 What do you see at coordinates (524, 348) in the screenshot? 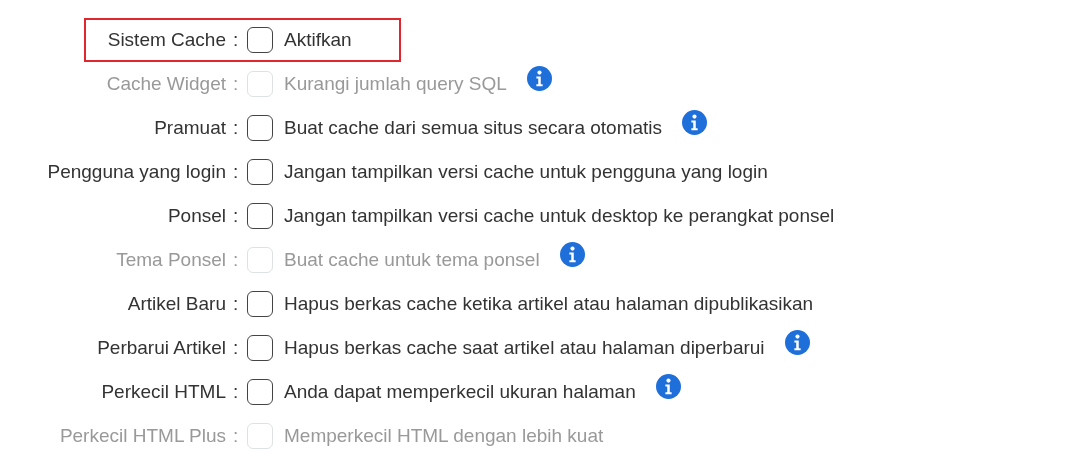
I see `checkbox-label: Hapus berkas cache saat artikel atau halaman diperbarui` at bounding box center [524, 348].